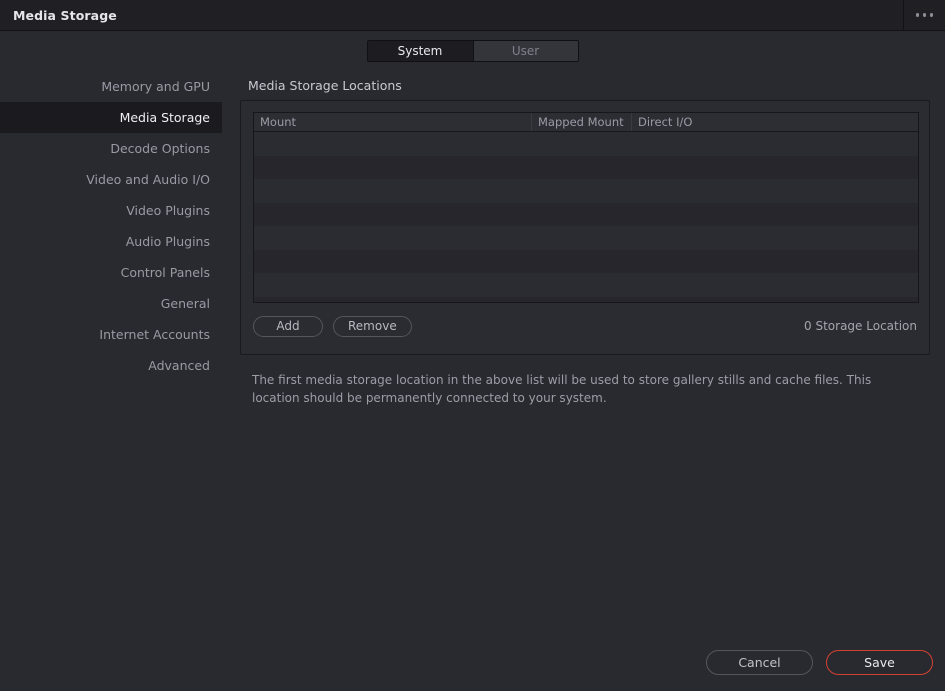 The height and width of the screenshot is (691, 945). Describe the element at coordinates (111, 117) in the screenshot. I see `sidebar-item-media-storage: Media Storage` at that location.